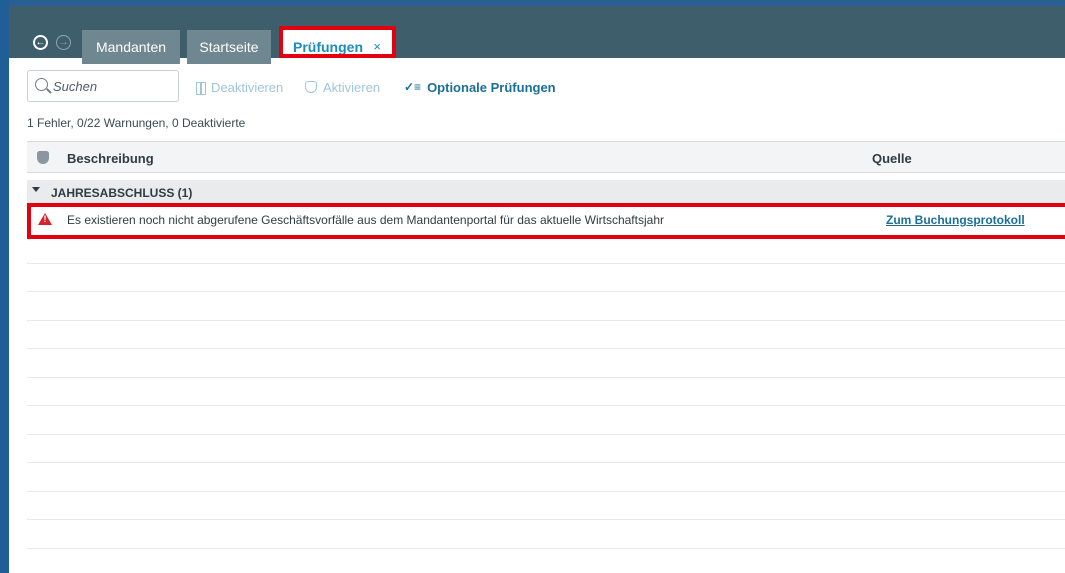  What do you see at coordinates (201, 88) in the screenshot?
I see `pause-icon` at bounding box center [201, 88].